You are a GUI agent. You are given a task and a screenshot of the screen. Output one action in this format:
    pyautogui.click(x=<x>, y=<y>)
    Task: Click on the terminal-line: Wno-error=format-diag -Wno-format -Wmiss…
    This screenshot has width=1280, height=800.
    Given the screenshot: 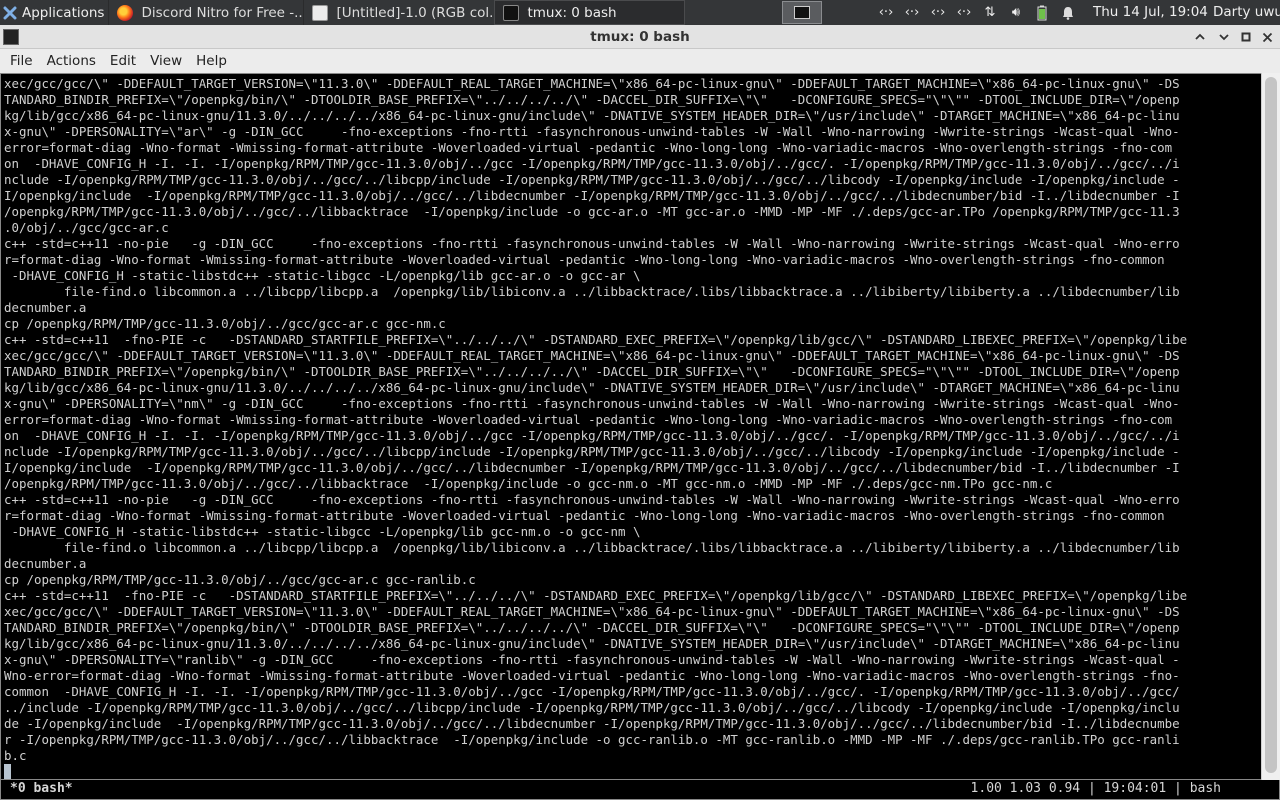 What is the action you would take?
    pyautogui.click(x=592, y=675)
    